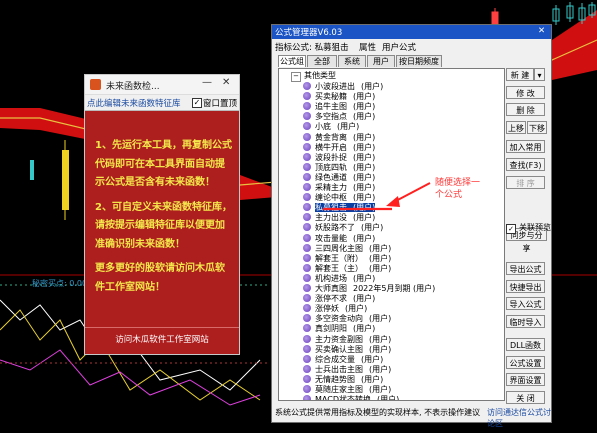  Describe the element at coordinates (525, 397) in the screenshot. I see `close-button: 关 闭` at that location.